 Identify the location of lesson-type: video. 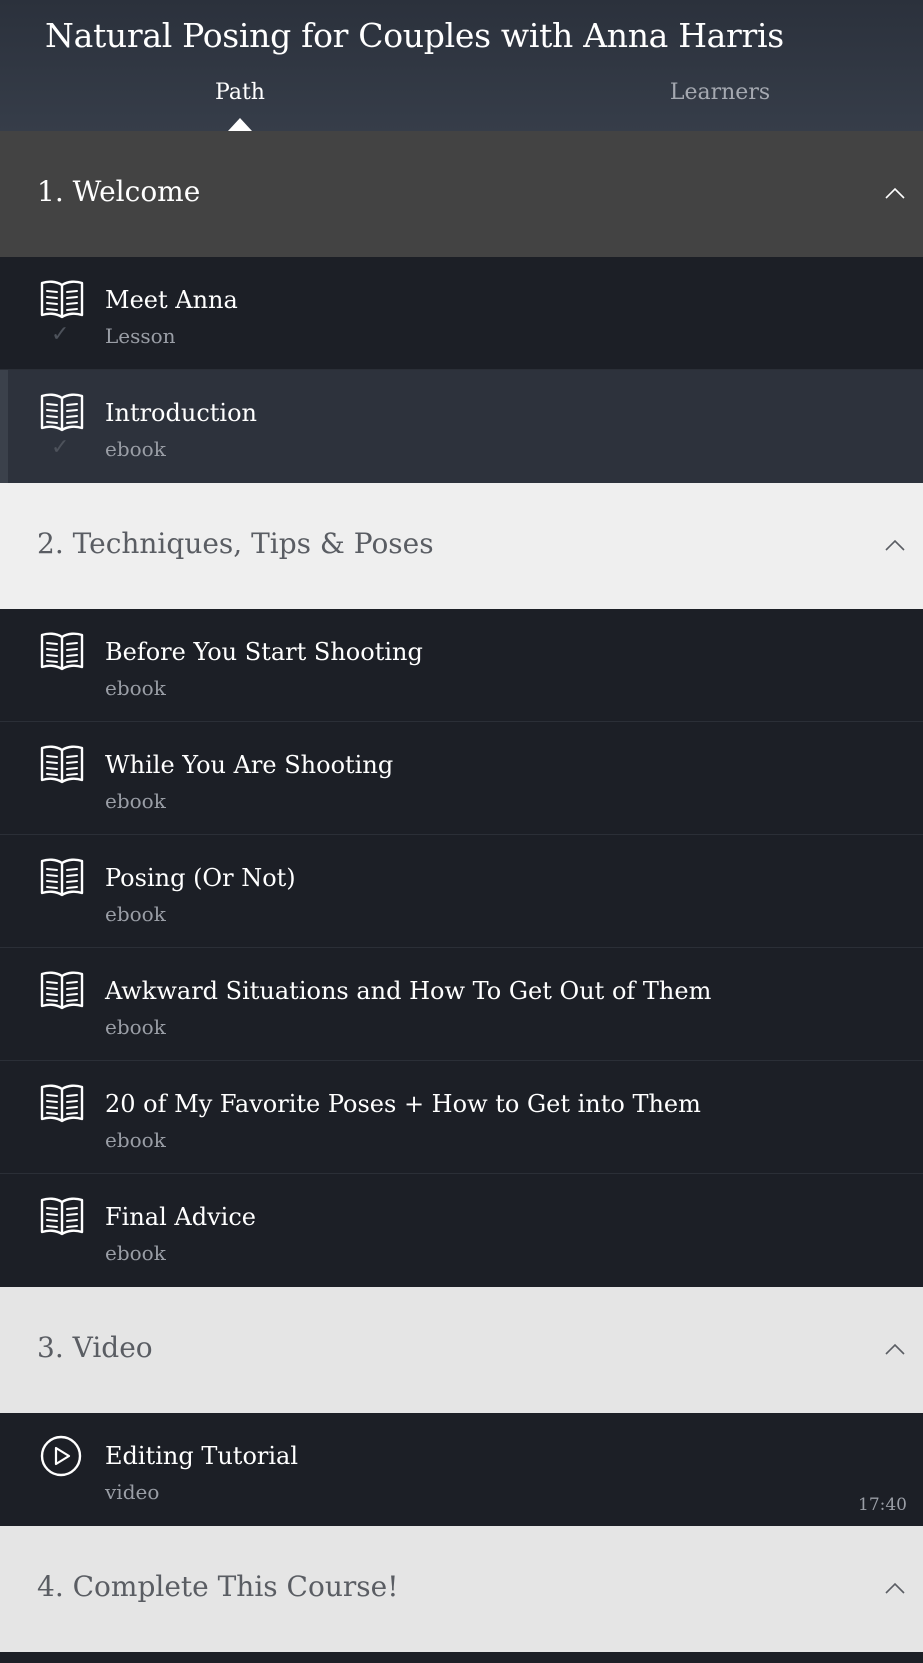
(132, 1492).